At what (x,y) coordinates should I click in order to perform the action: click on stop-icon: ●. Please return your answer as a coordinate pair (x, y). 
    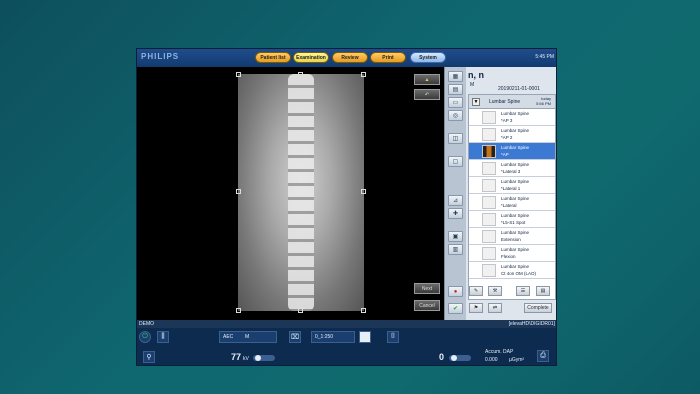
    Looking at the image, I should click on (455, 291).